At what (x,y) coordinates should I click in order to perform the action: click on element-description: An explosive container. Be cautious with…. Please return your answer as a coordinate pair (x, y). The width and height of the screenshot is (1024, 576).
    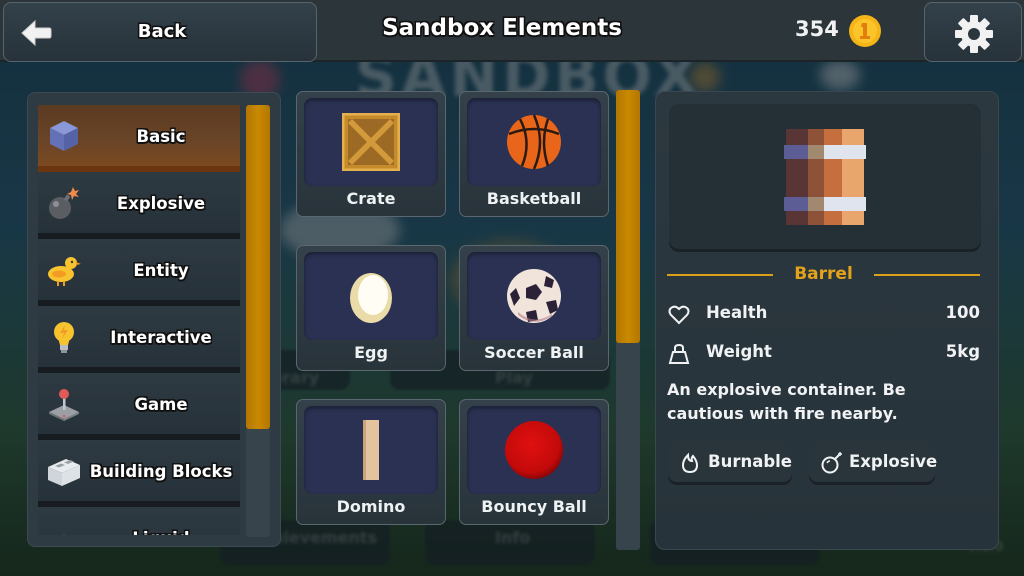
    Looking at the image, I should click on (786, 401).